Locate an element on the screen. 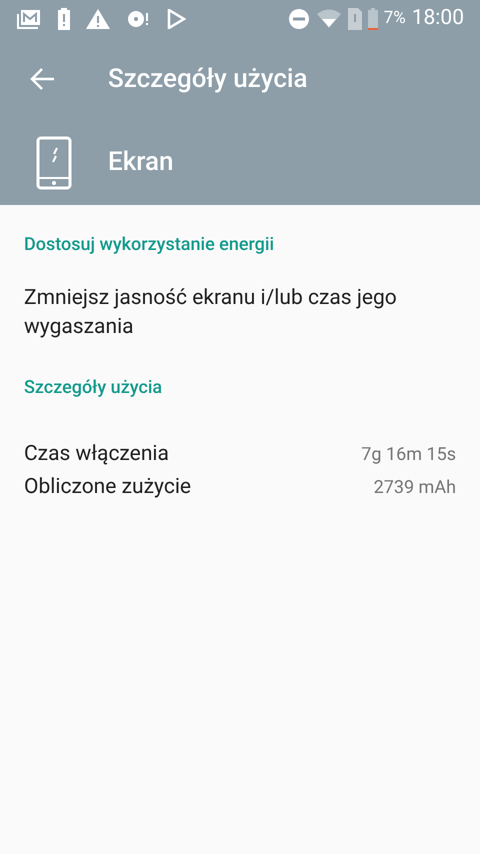 This screenshot has width=480, height=854. warning-icon is located at coordinates (98, 19).